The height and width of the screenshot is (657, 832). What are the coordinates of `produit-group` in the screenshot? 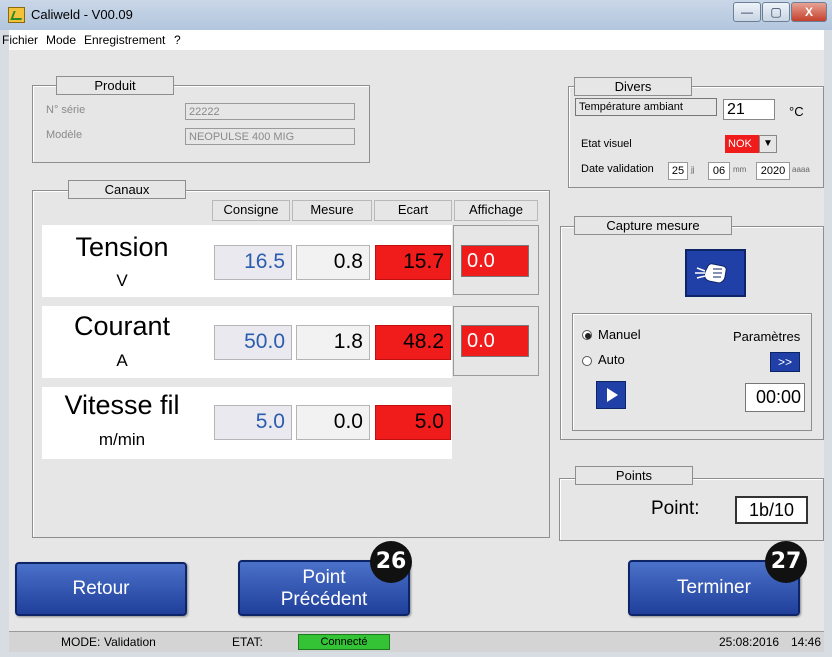 It's located at (201, 124).